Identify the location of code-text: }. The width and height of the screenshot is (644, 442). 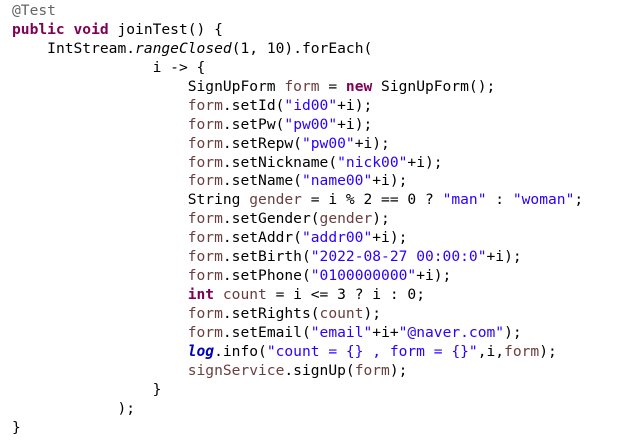
(157, 389).